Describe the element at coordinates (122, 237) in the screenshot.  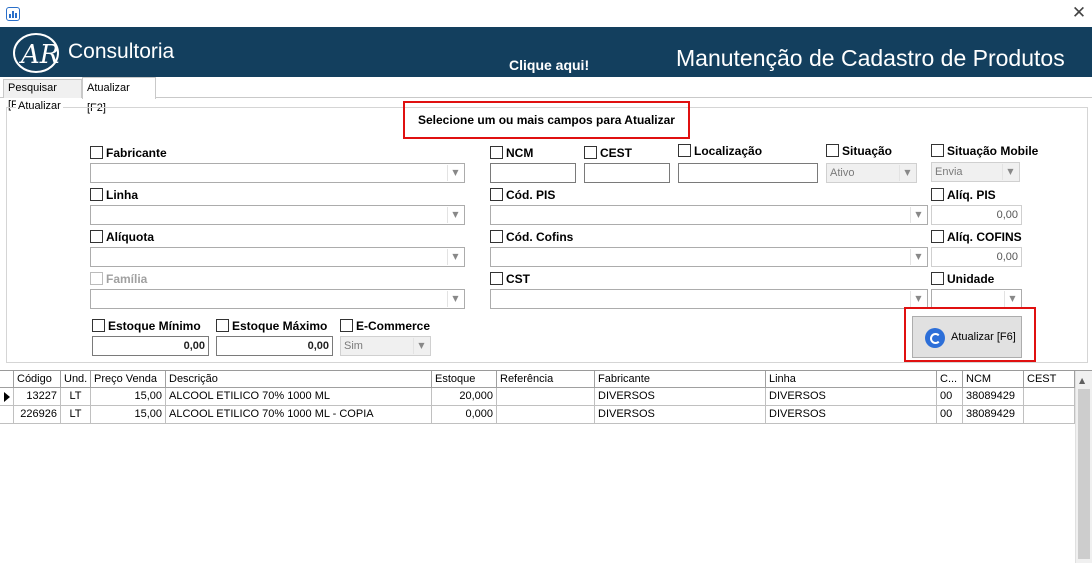
I see `aliquota-checkbox: Alíquota` at that location.